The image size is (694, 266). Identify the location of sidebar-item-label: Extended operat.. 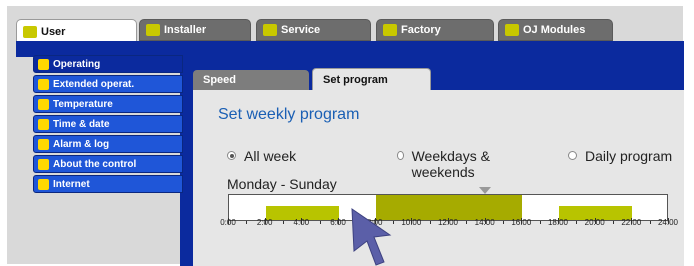
(94, 84).